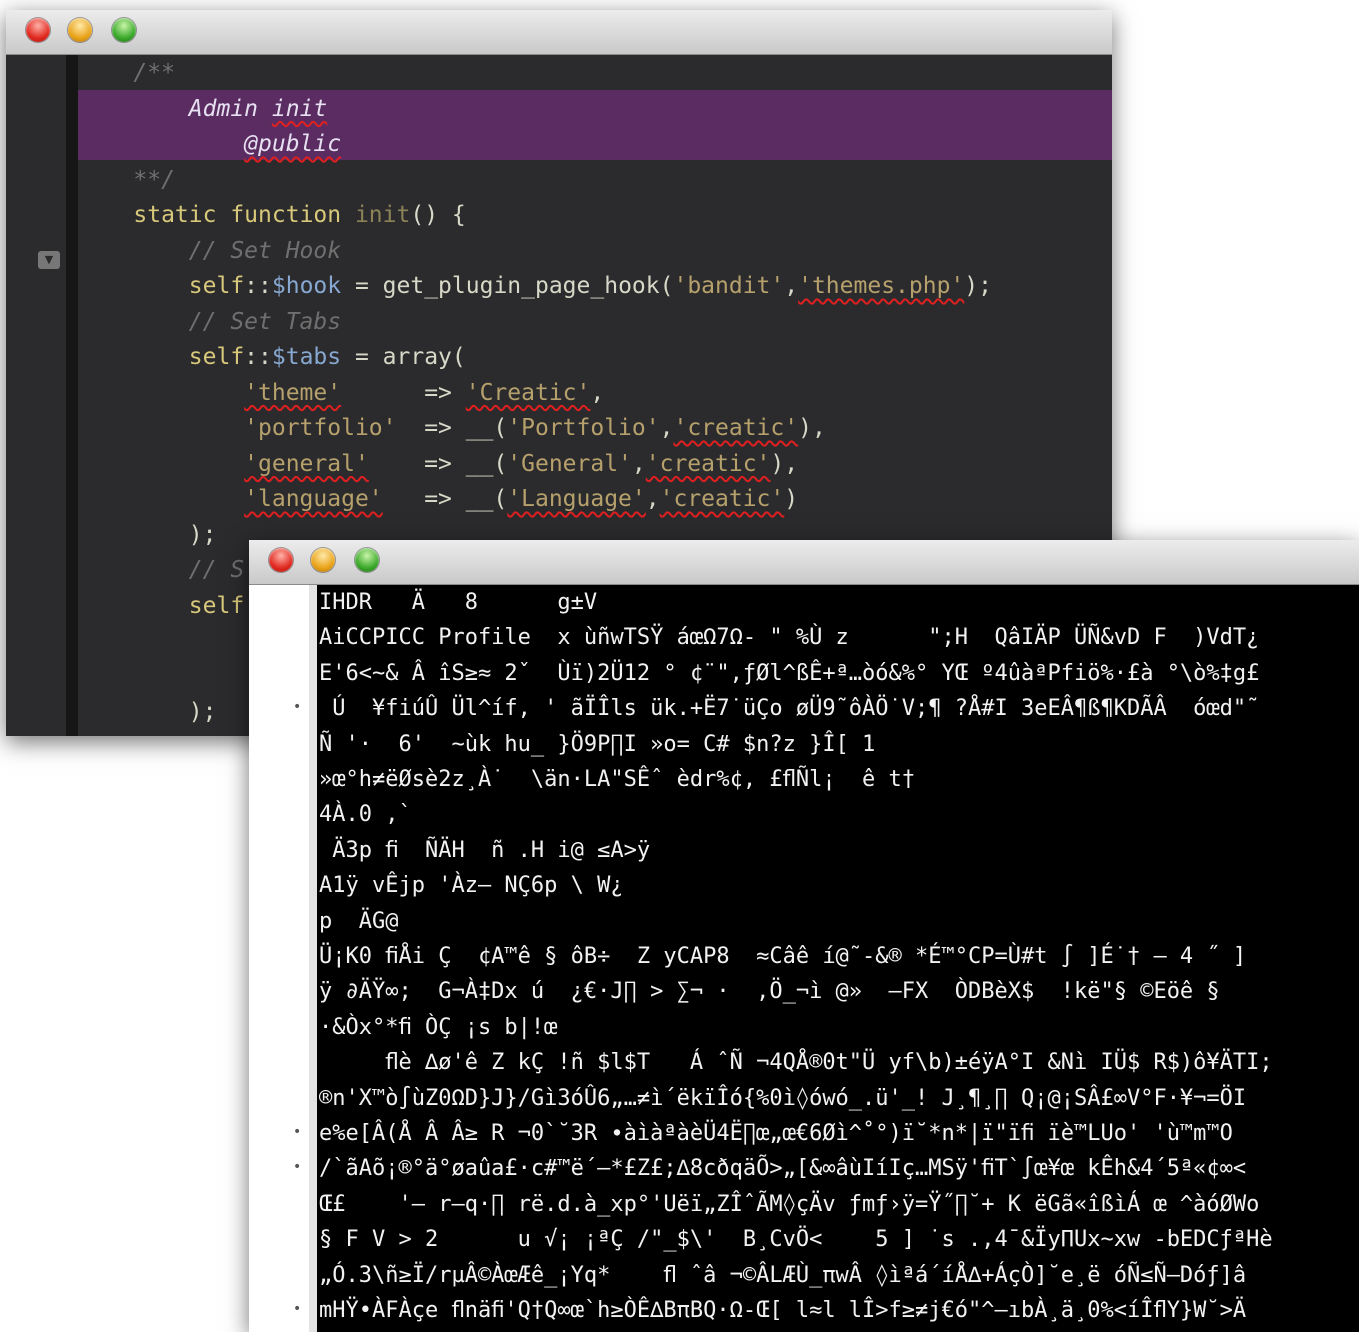 This screenshot has width=1359, height=1332. I want to click on binary-line: ·&Òx°*ﬁ ÒÇ ¡s b|!œ, so click(438, 1027).